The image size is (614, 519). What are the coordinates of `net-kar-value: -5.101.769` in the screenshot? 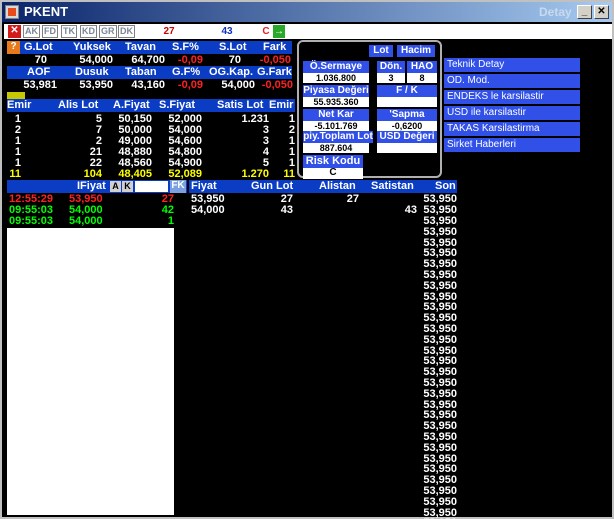 It's located at (336, 126).